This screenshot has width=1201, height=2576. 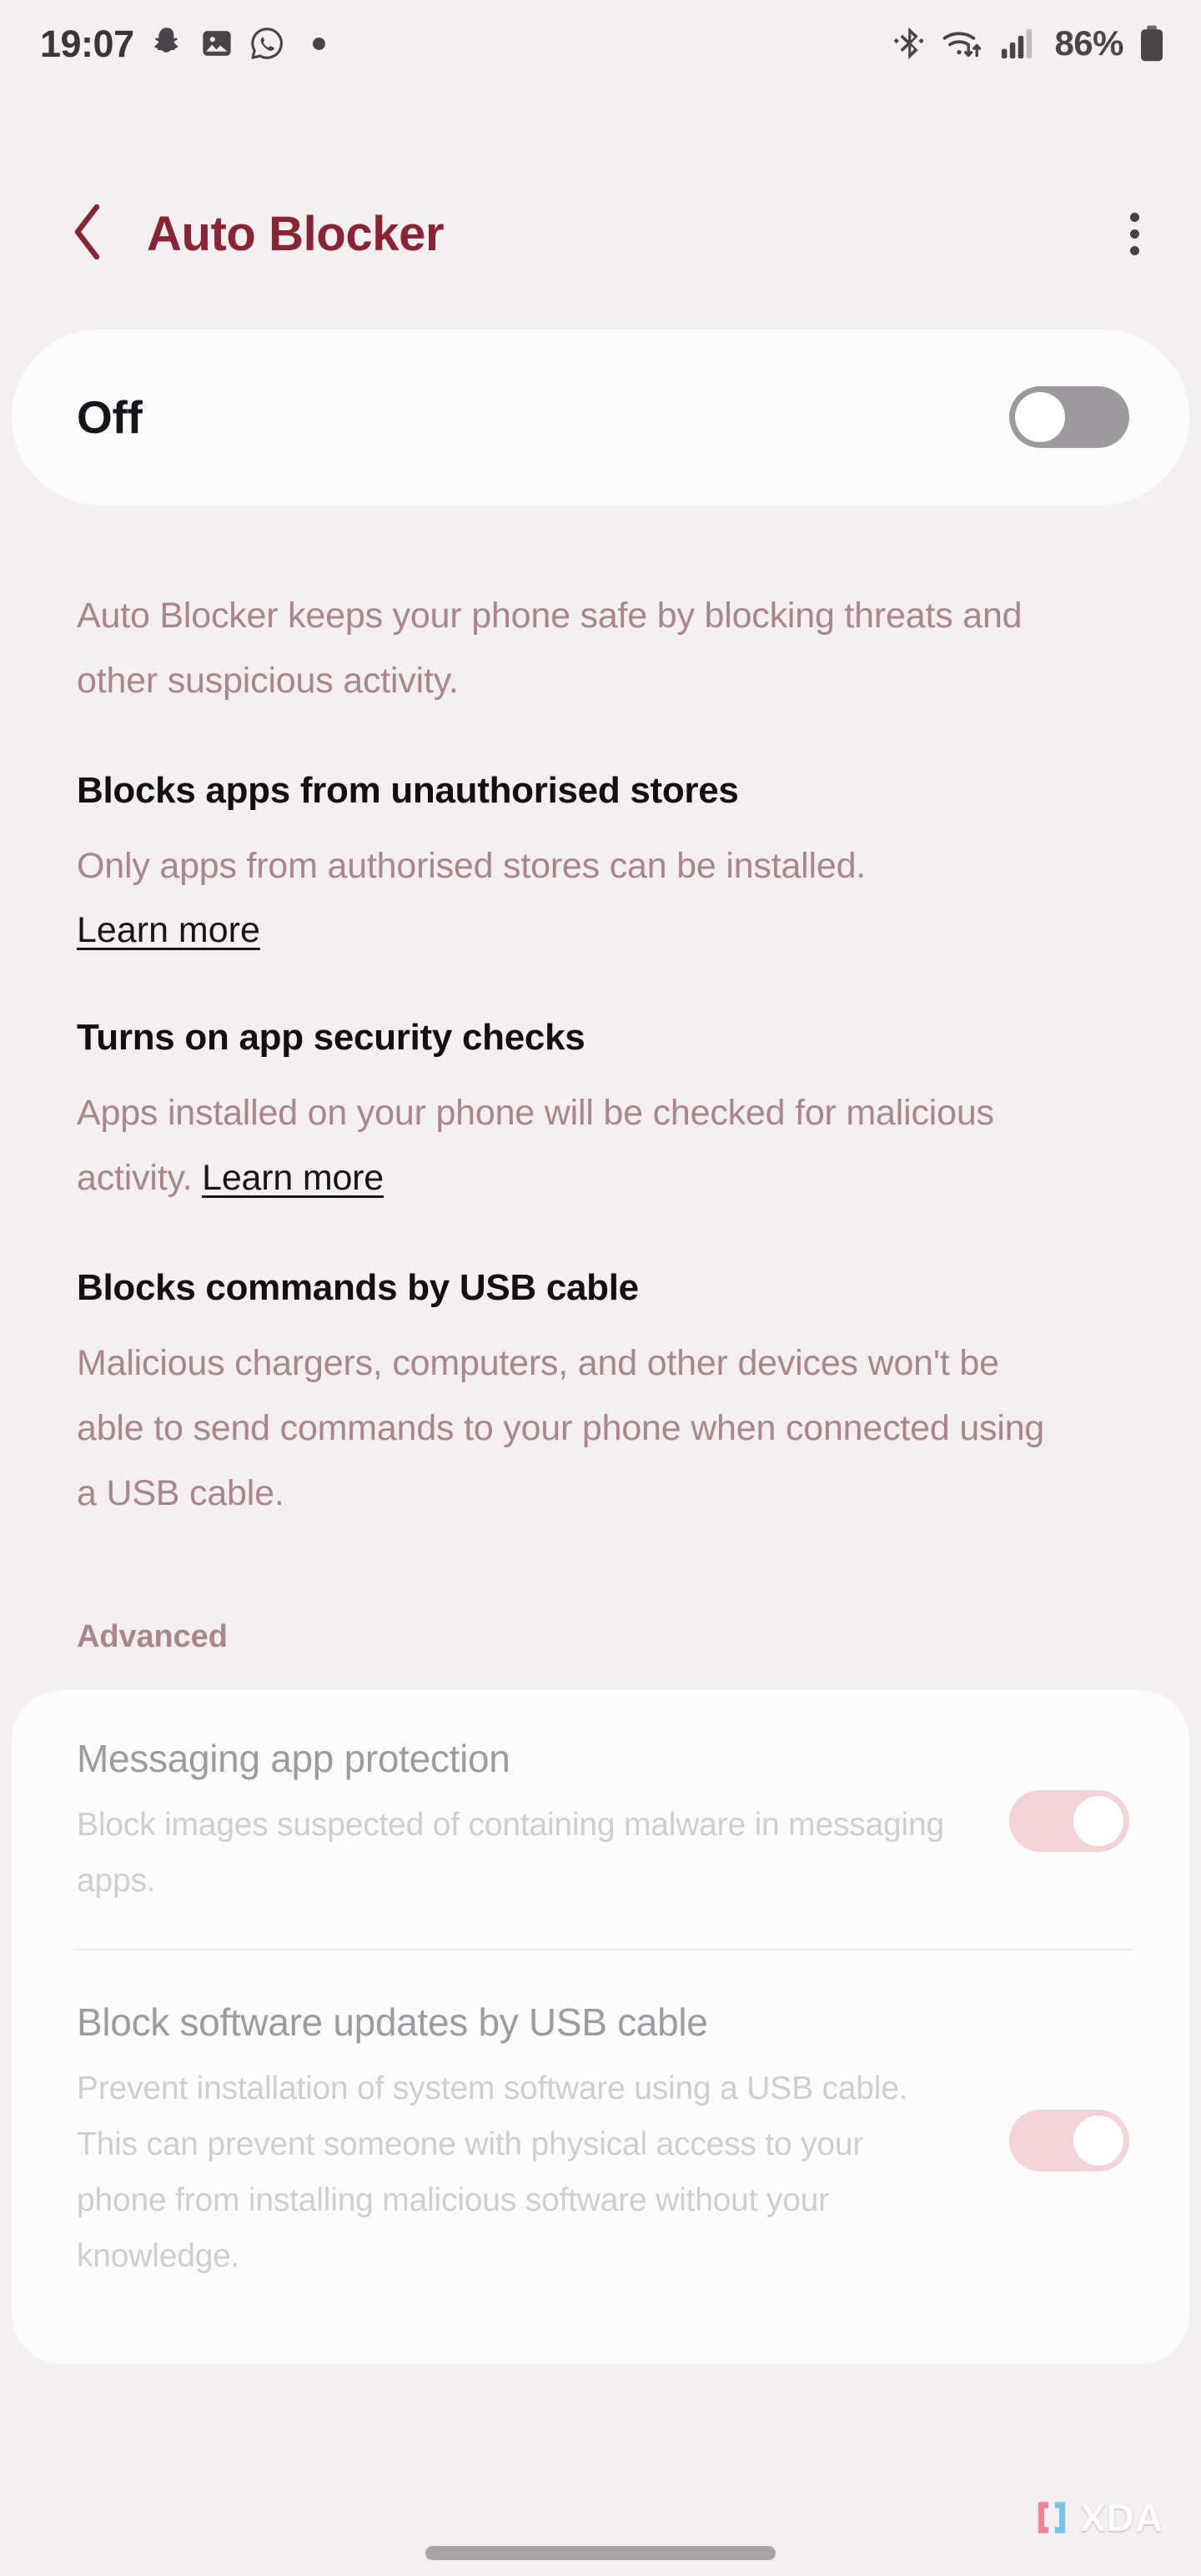 What do you see at coordinates (1069, 1821) in the screenshot?
I see `messaging-protection-toggle` at bounding box center [1069, 1821].